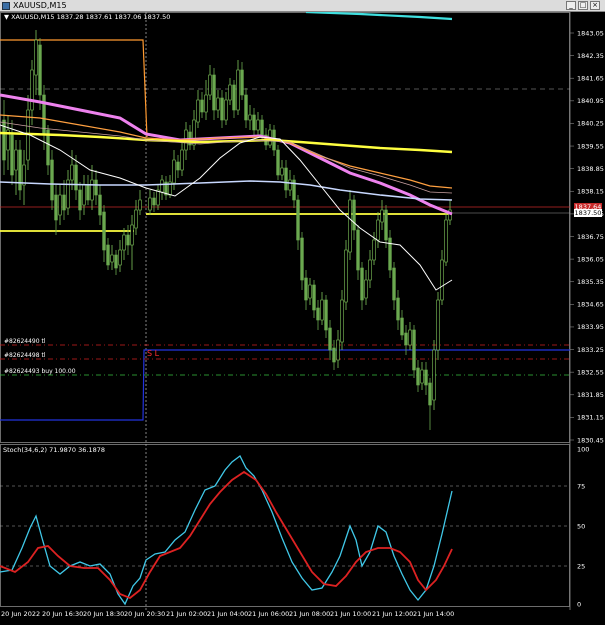 The width and height of the screenshot is (605, 625). I want to click on stop-loss-label: S L, so click(153, 353).